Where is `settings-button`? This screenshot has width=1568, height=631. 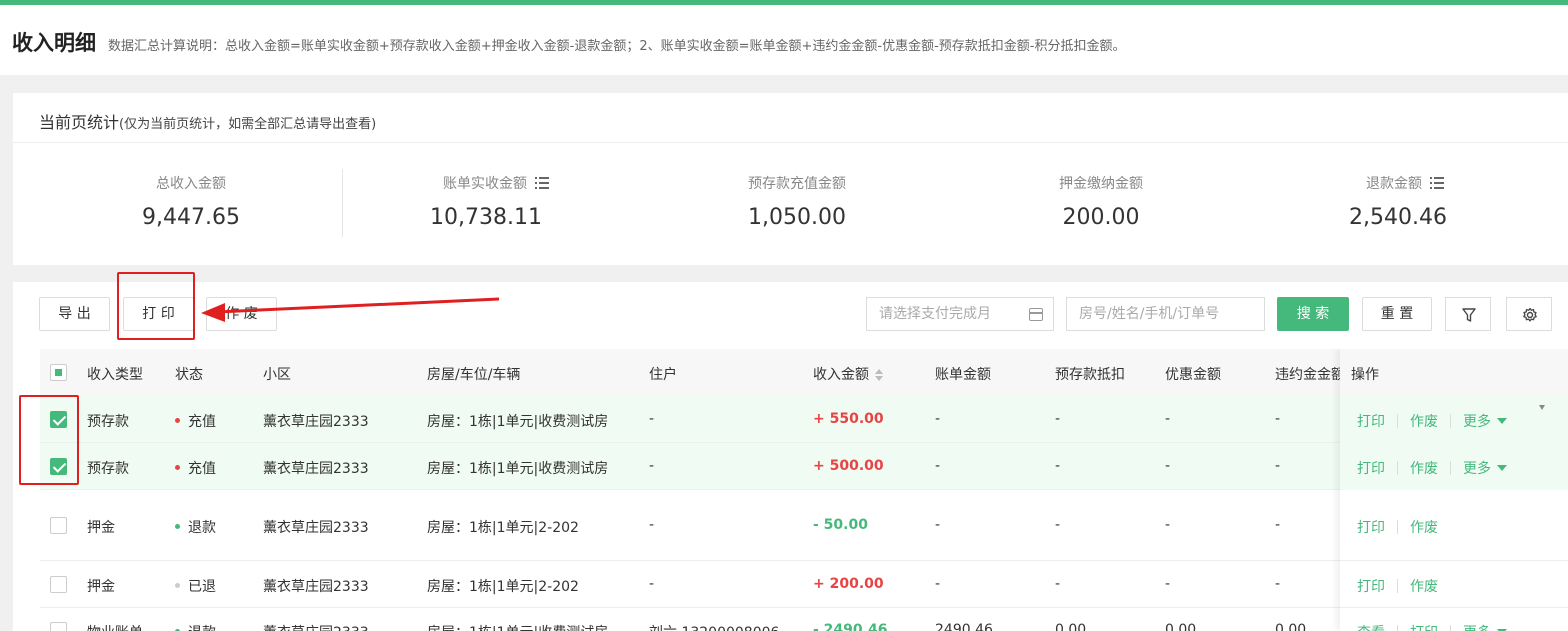 settings-button is located at coordinates (1529, 314).